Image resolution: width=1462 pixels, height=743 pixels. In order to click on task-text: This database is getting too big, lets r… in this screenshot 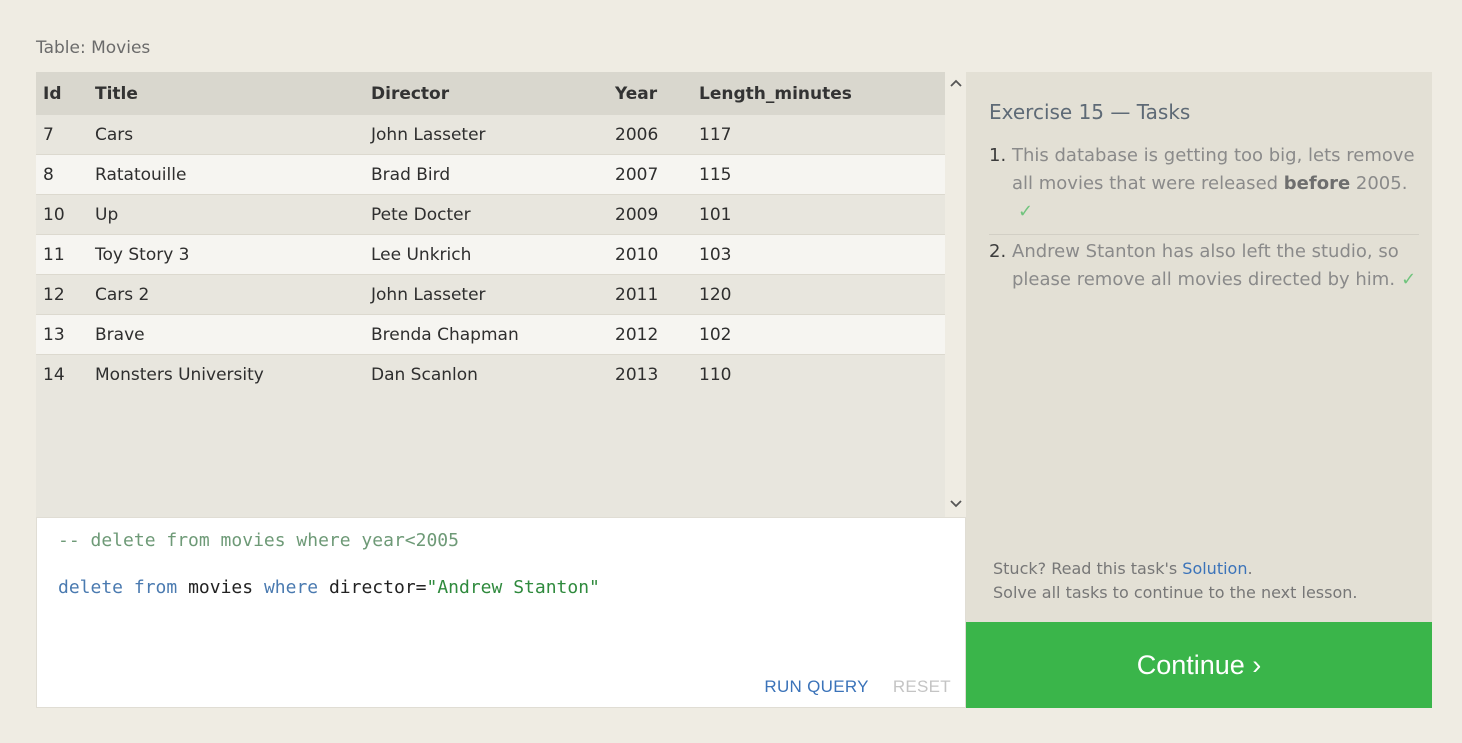, I will do `click(1215, 184)`.